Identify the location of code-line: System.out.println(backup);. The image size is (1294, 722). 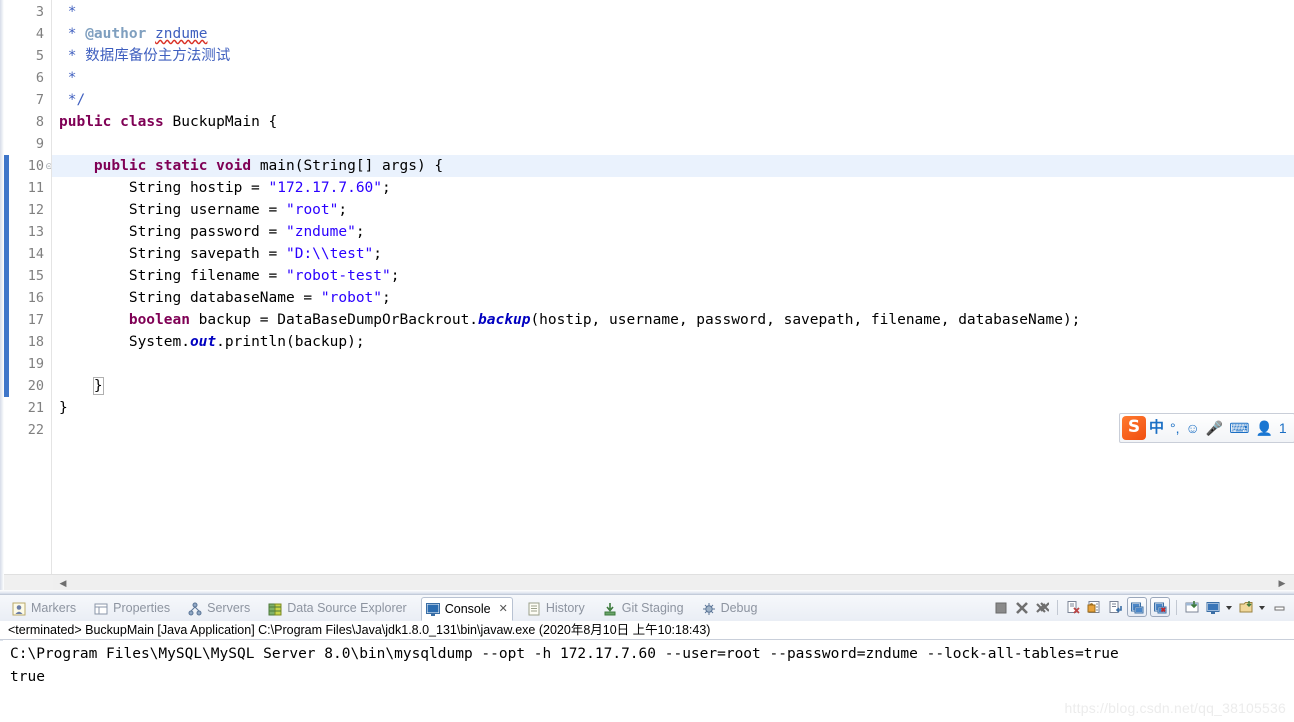
(673, 342).